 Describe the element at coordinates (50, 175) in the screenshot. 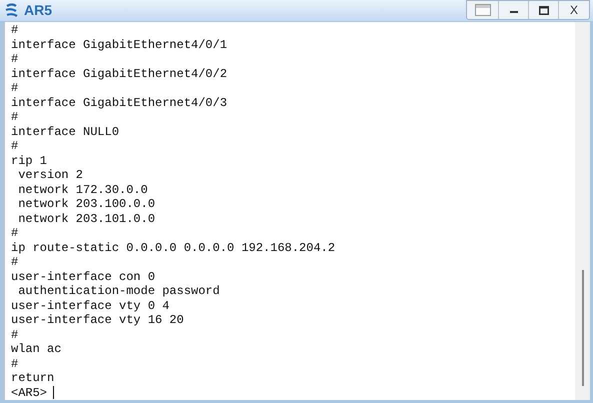

I see `terminal-line: version 2` at that location.